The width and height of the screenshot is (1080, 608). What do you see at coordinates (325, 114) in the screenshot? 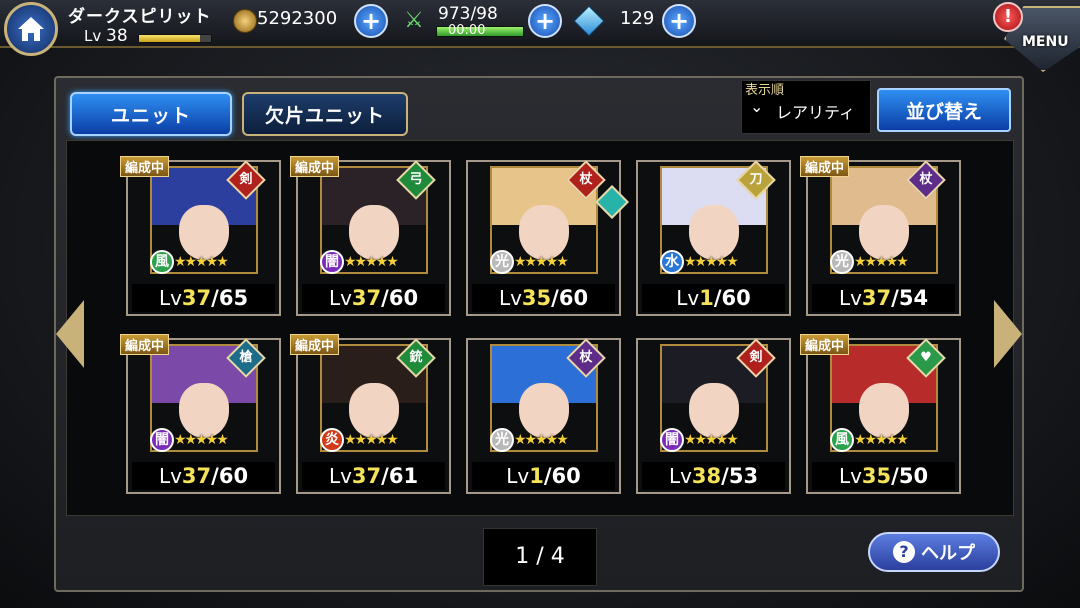
I see `tab-fragment-unit: 欠片ユニット` at bounding box center [325, 114].